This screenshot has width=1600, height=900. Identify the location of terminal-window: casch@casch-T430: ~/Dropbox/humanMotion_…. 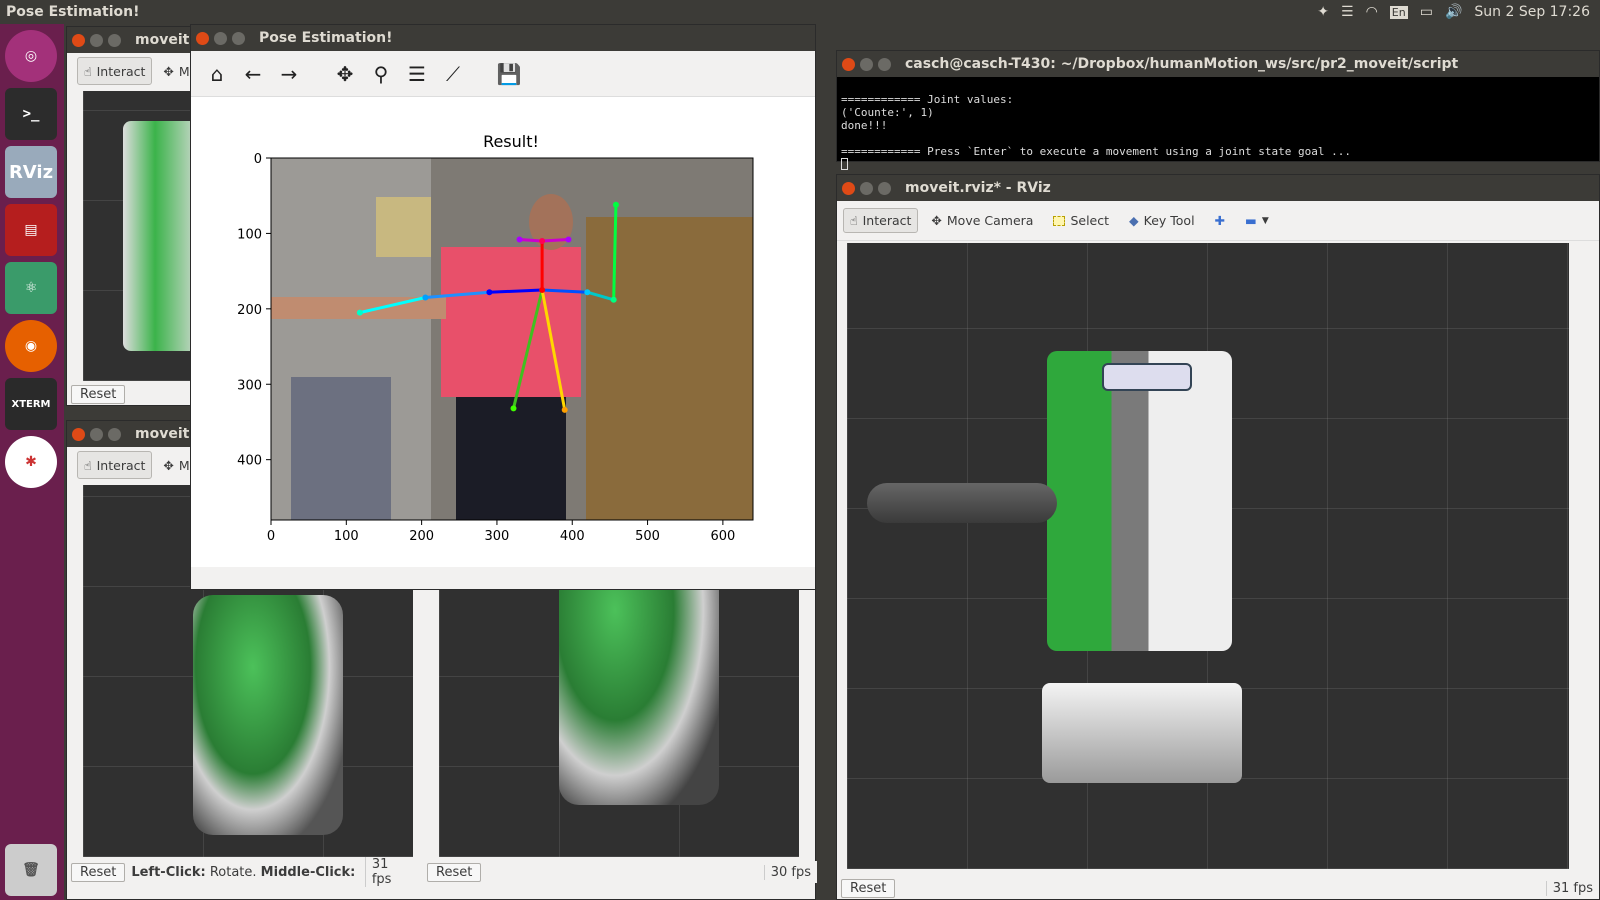
(1218, 110).